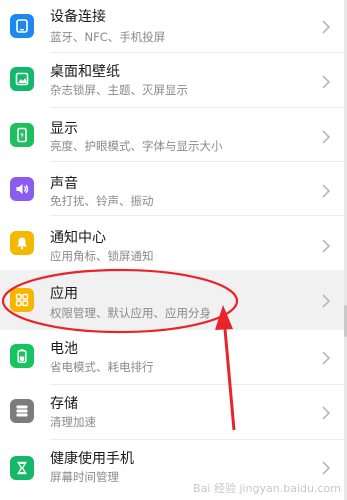 Image resolution: width=347 pixels, height=500 pixels. I want to click on item-subtitle: 清理加速, so click(73, 422).